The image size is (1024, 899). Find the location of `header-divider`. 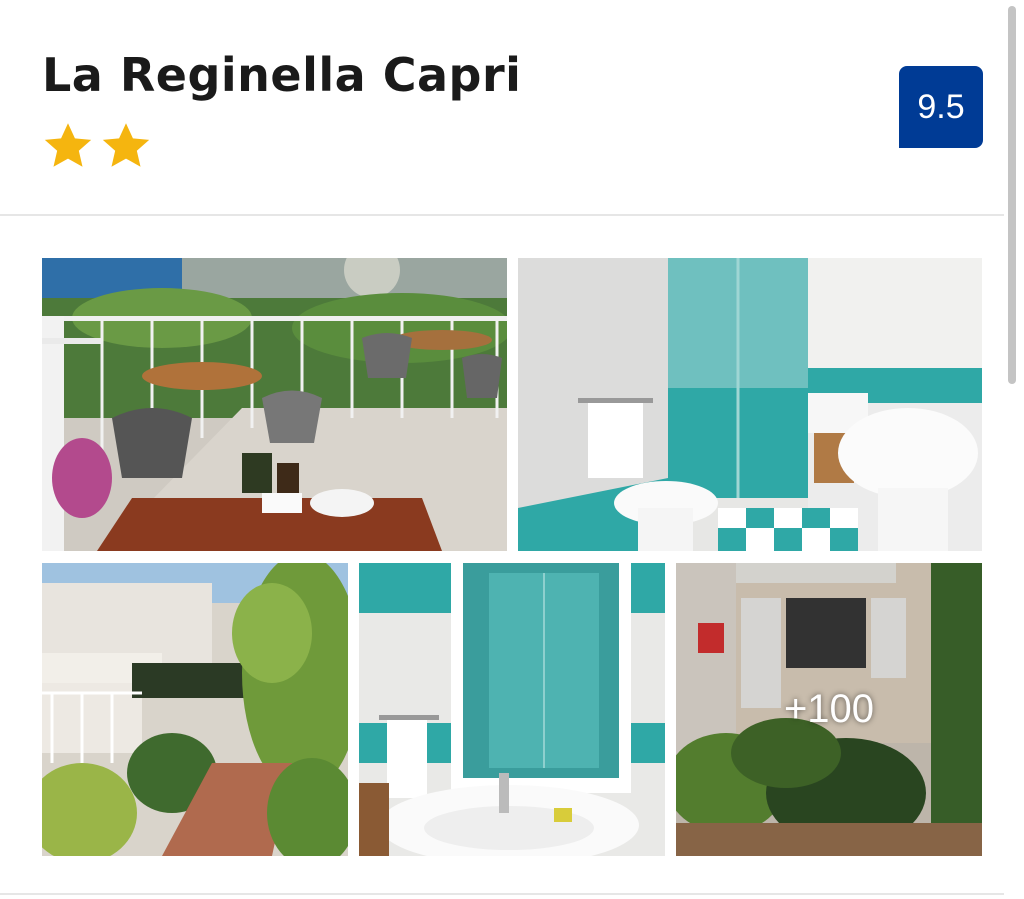

header-divider is located at coordinates (502, 215).